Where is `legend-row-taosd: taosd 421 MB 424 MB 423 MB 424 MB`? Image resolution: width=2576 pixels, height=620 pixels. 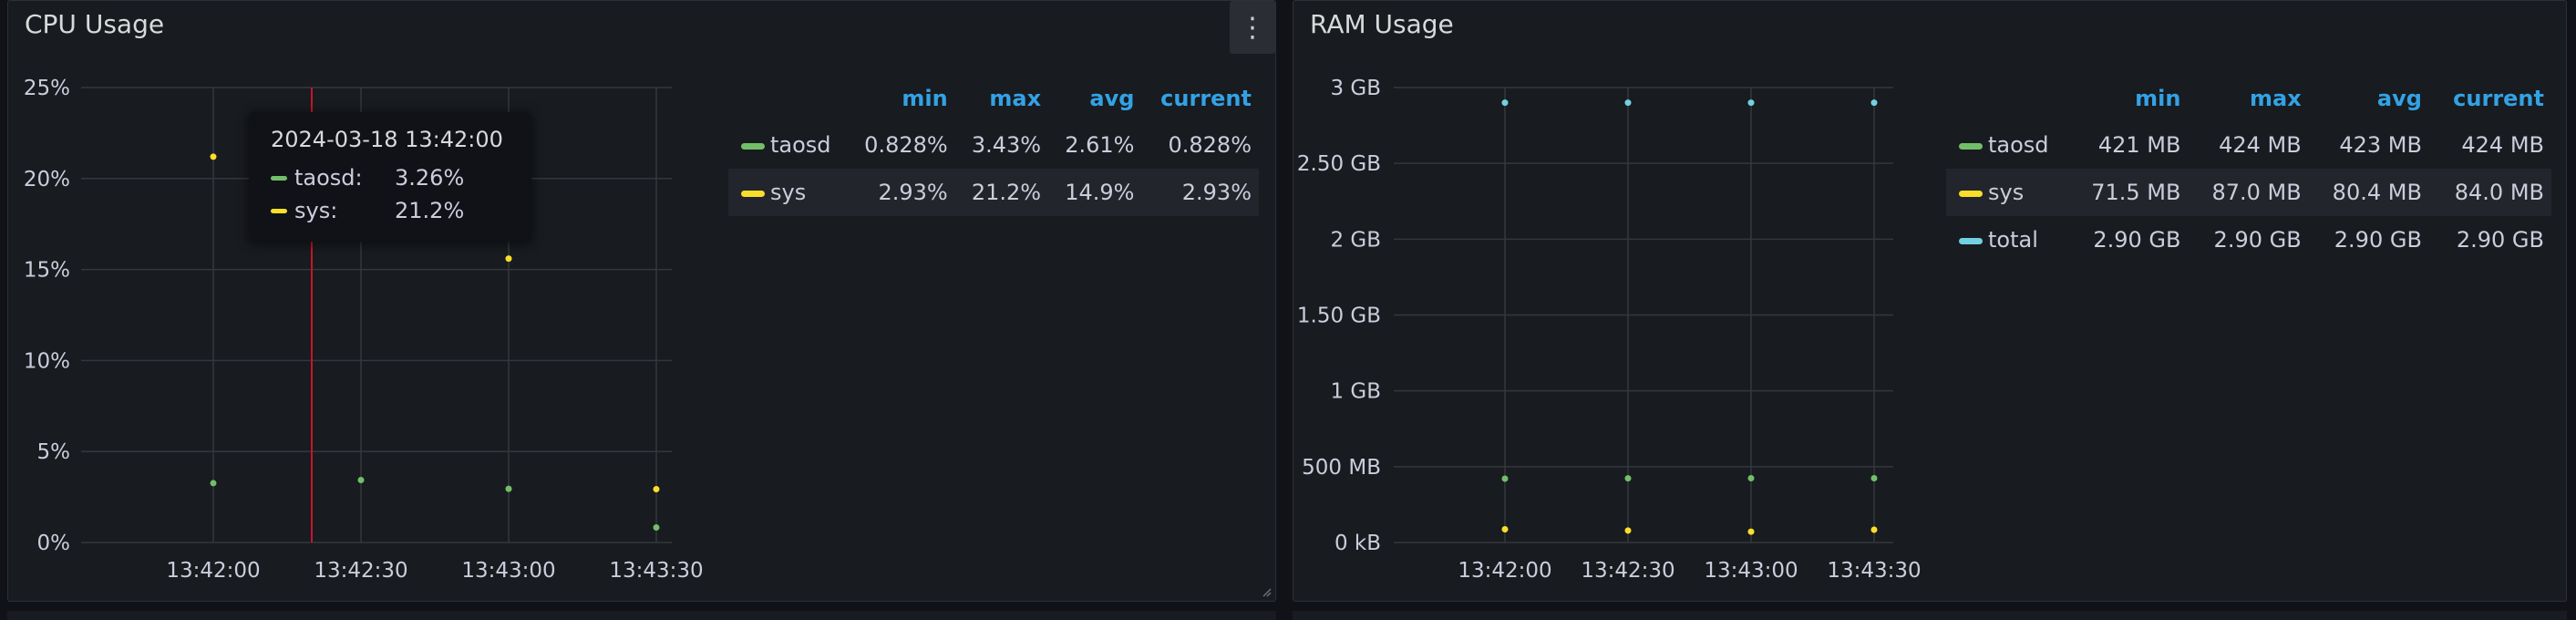
legend-row-taosd: taosd 421 MB 424 MB 423 MB 424 MB is located at coordinates (2248, 145).